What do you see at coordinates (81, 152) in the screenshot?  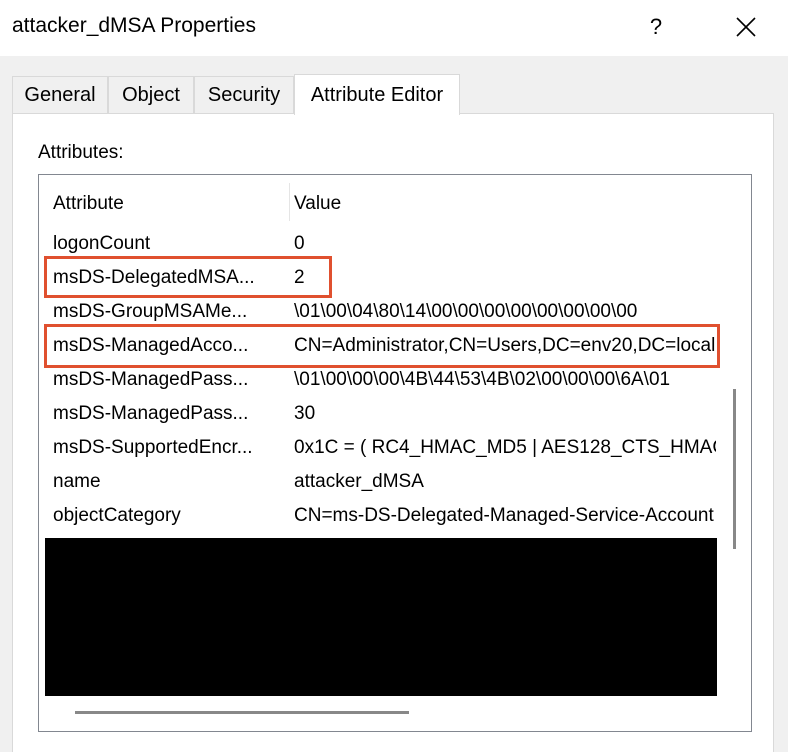 I see `attributes-label: Attributes:` at bounding box center [81, 152].